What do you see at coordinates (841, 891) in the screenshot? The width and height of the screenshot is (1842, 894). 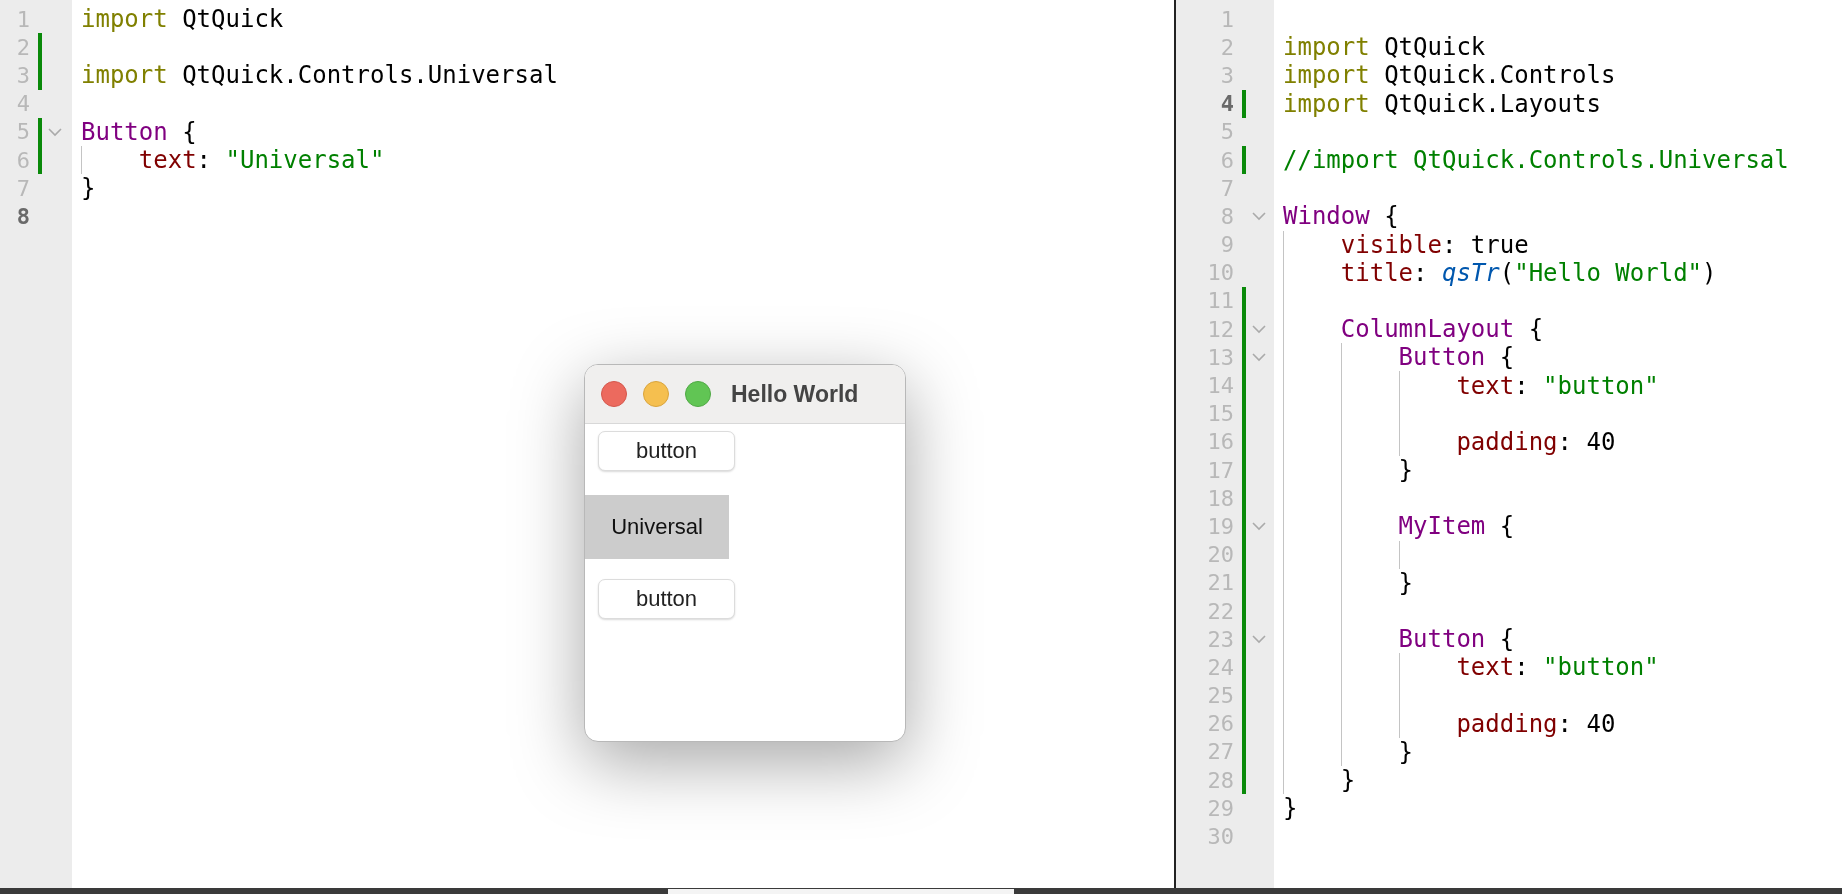 I see `scrollbar-thumb` at bounding box center [841, 891].